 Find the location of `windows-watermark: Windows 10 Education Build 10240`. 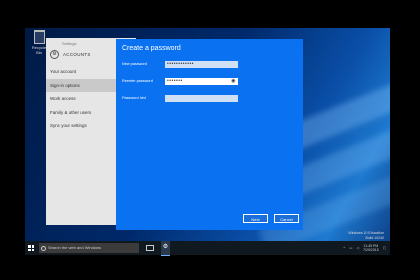

windows-watermark: Windows 10 Education Build 10240 is located at coordinates (366, 236).